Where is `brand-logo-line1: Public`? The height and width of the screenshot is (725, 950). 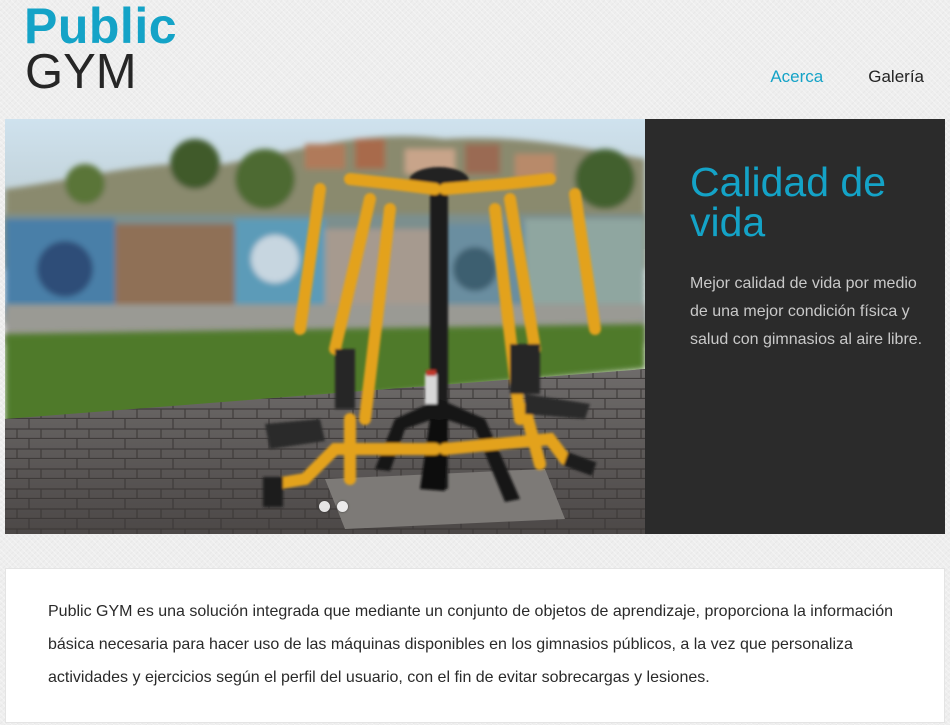 brand-logo-line1: Public is located at coordinates (101, 27).